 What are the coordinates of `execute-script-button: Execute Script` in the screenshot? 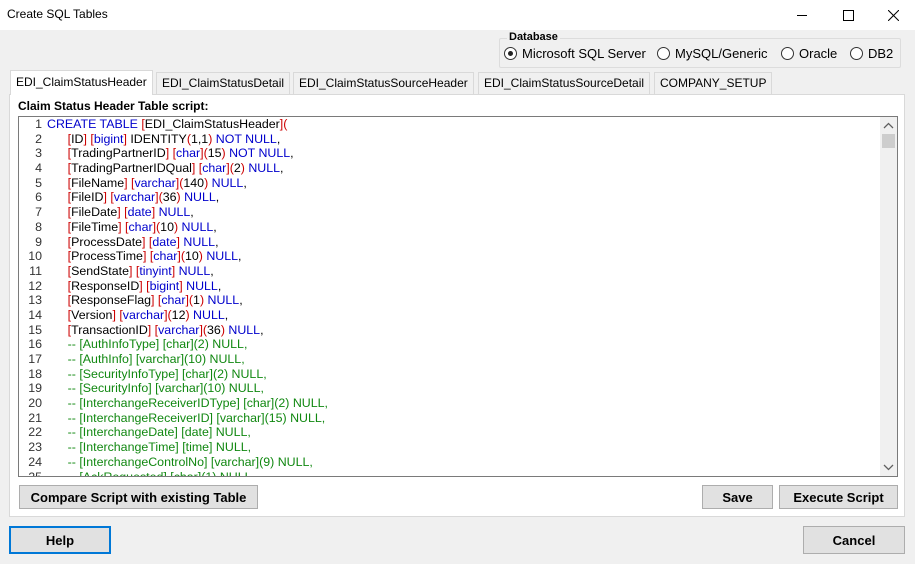 It's located at (838, 497).